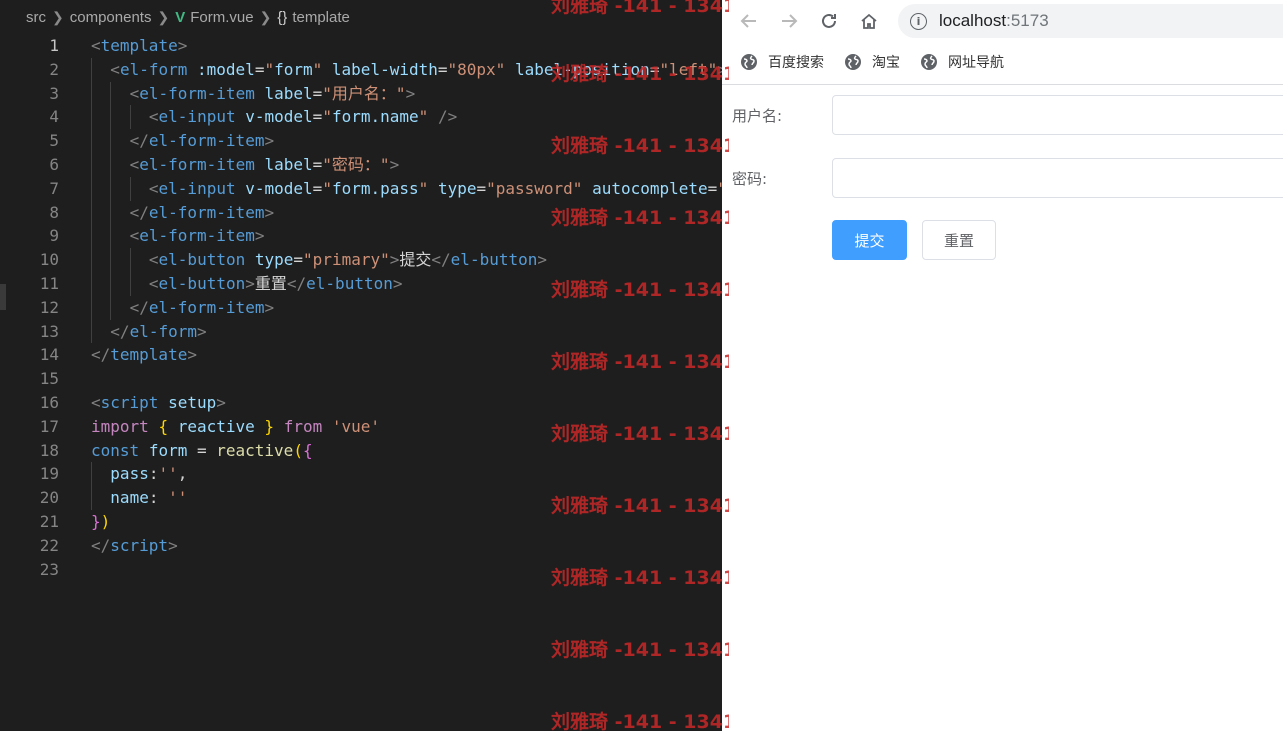 The image size is (1283, 731). I want to click on code-token: el-form-item, so click(197, 236).